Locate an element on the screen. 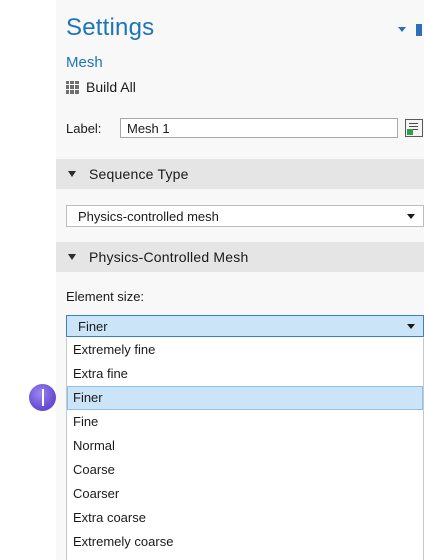 This screenshot has width=424, height=560. sequence-type-value: Physics-controlled mesh is located at coordinates (148, 216).